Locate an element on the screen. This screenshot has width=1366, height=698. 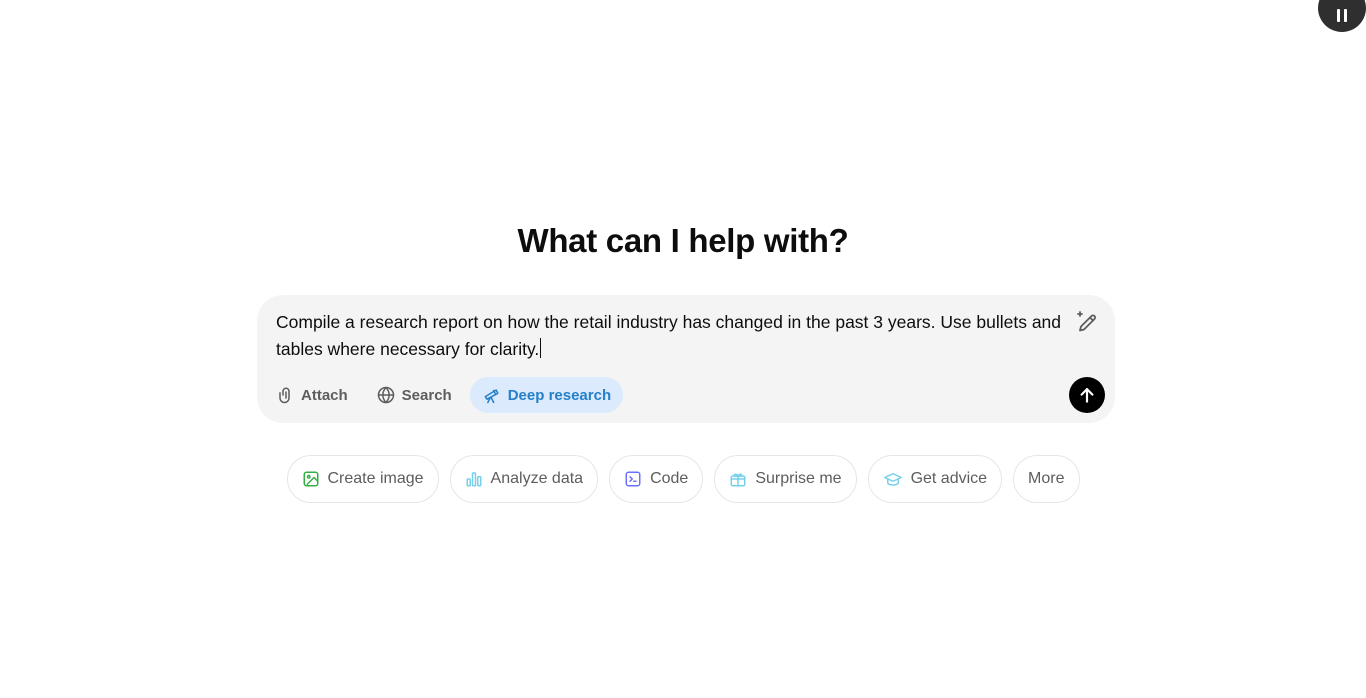
deep-research-button: Deep research is located at coordinates (546, 395).